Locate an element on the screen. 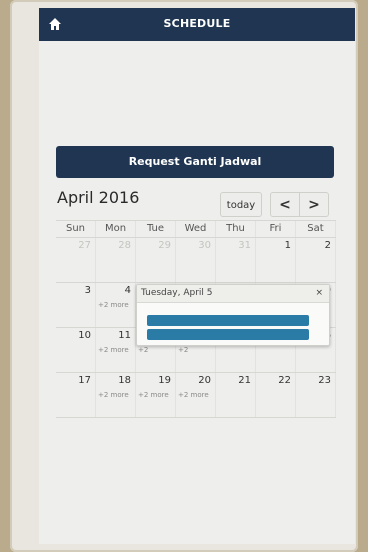 The image size is (368, 552). day-cell: 29 is located at coordinates (156, 260).